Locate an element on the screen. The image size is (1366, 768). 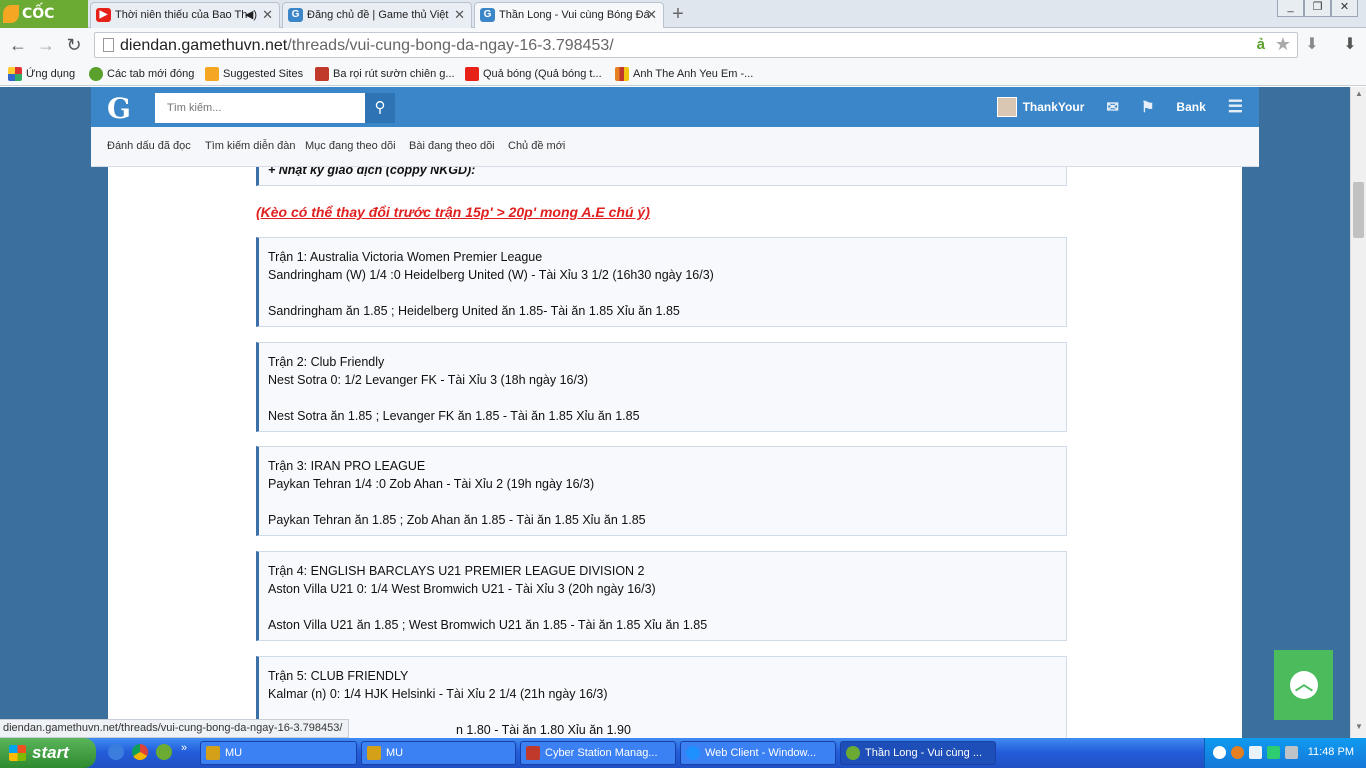
search-icon: ⚲ is located at coordinates (380, 107).